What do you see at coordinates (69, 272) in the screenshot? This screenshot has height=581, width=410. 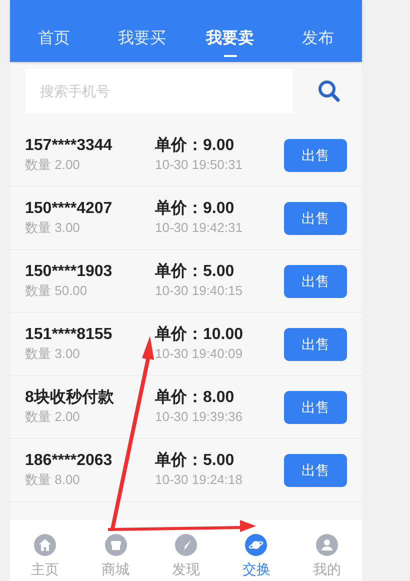 I see `seller-name: 150****1903` at bounding box center [69, 272].